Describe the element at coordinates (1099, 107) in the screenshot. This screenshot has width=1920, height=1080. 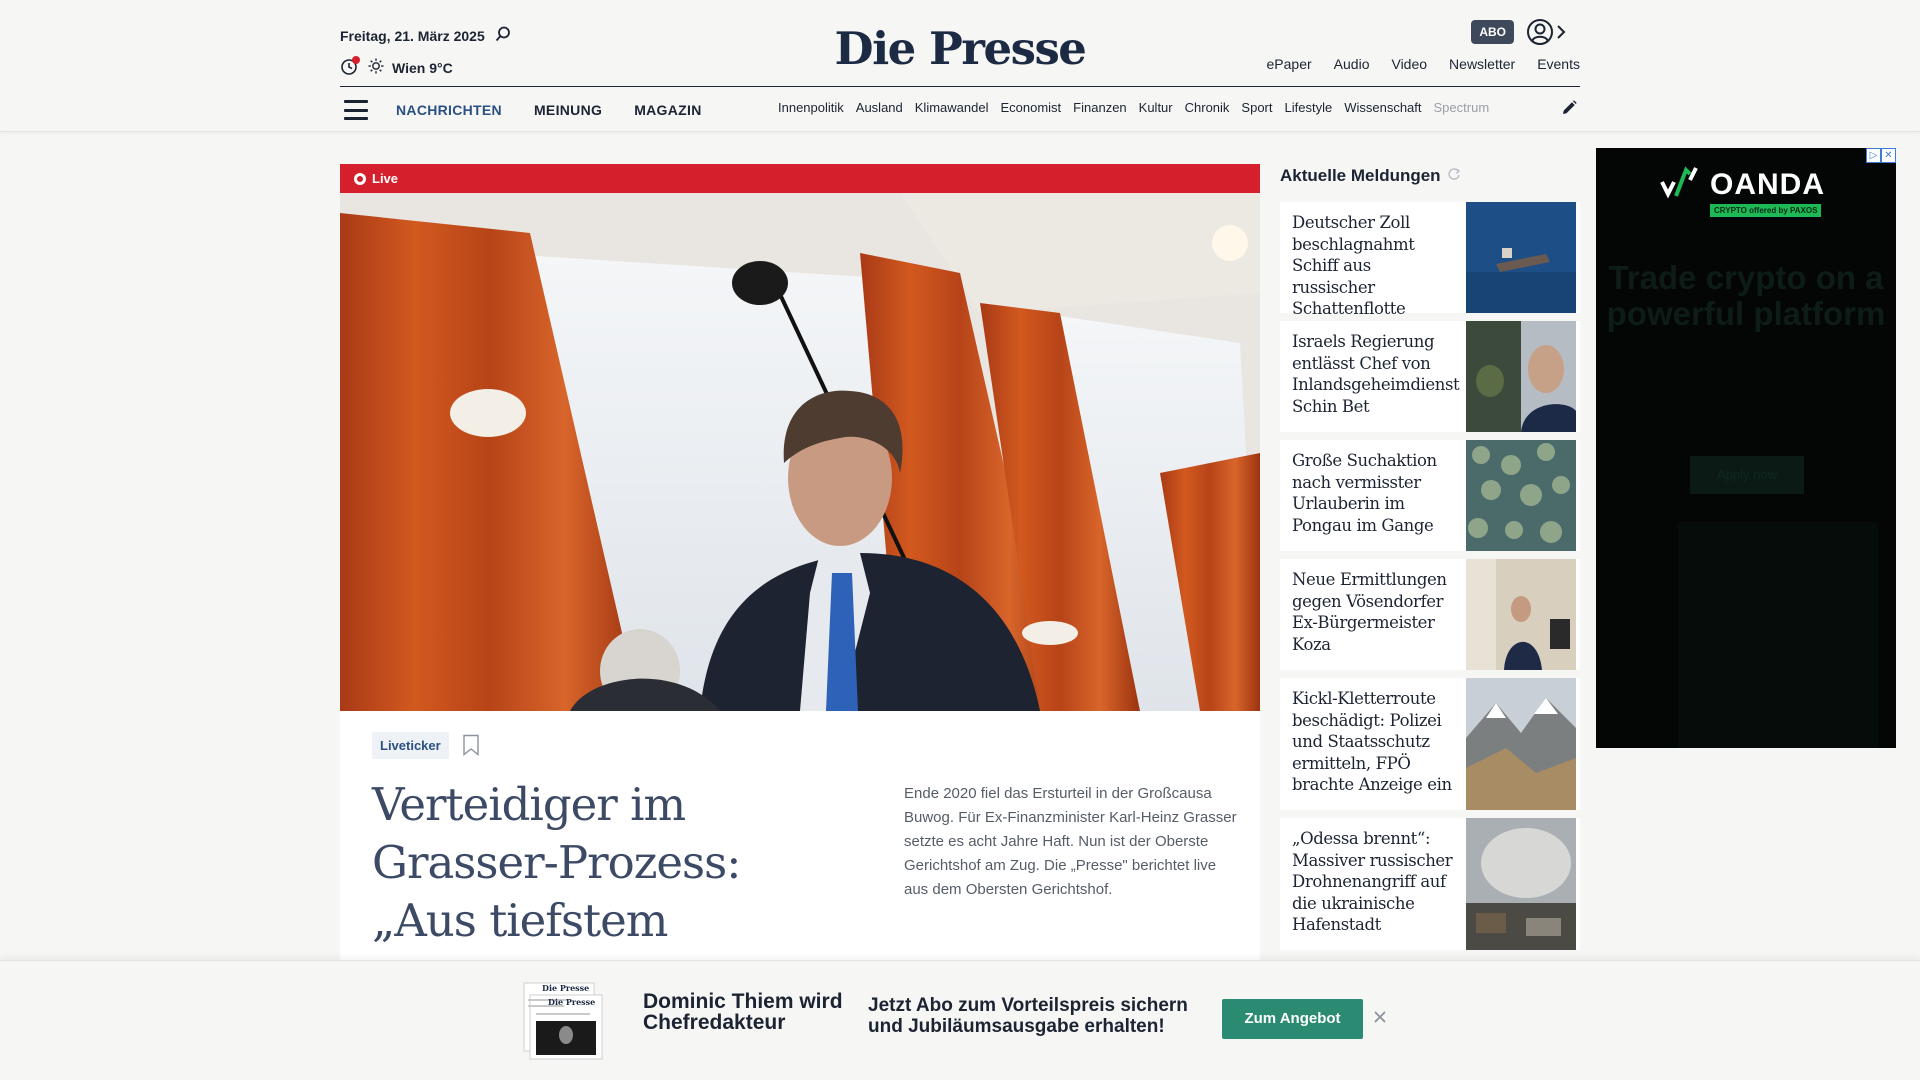
I see `nav-finanzen: Finanzen` at that location.